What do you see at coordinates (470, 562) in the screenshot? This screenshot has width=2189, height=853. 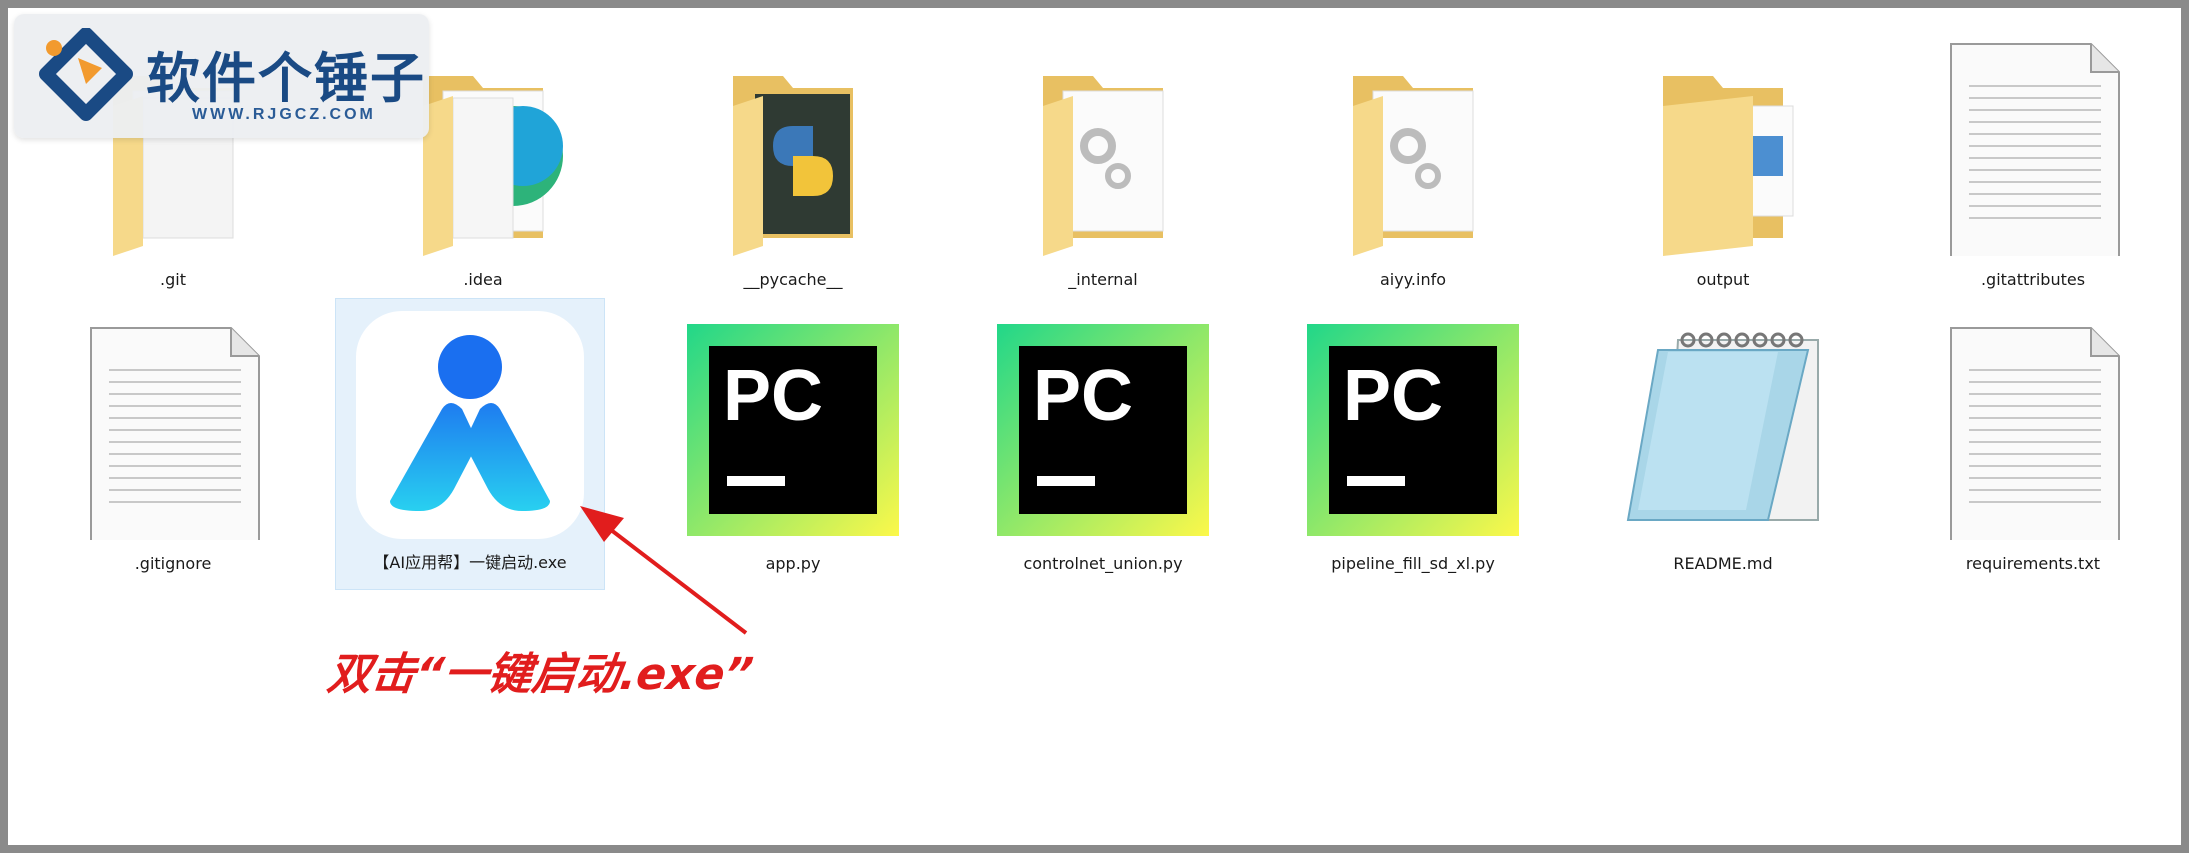 I see `file-name: 【AI应用帮】一键启动.exe` at bounding box center [470, 562].